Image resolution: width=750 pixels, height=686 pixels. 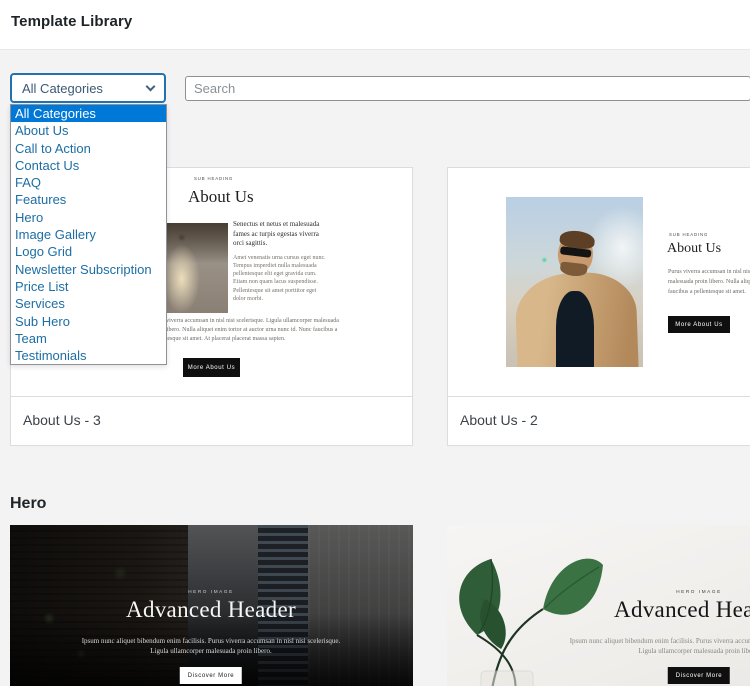 What do you see at coordinates (150, 86) in the screenshot?
I see `chevron-down-icon` at bounding box center [150, 86].